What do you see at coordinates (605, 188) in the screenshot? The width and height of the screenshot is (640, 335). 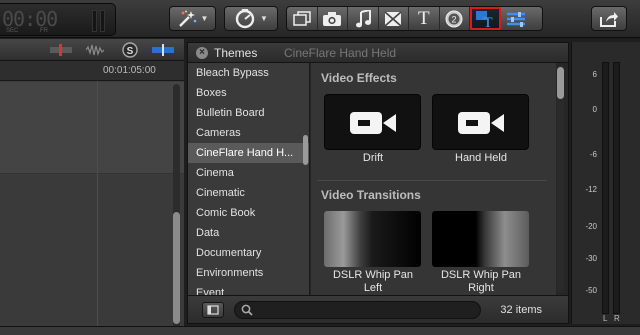 I see `audio-meter-left` at bounding box center [605, 188].